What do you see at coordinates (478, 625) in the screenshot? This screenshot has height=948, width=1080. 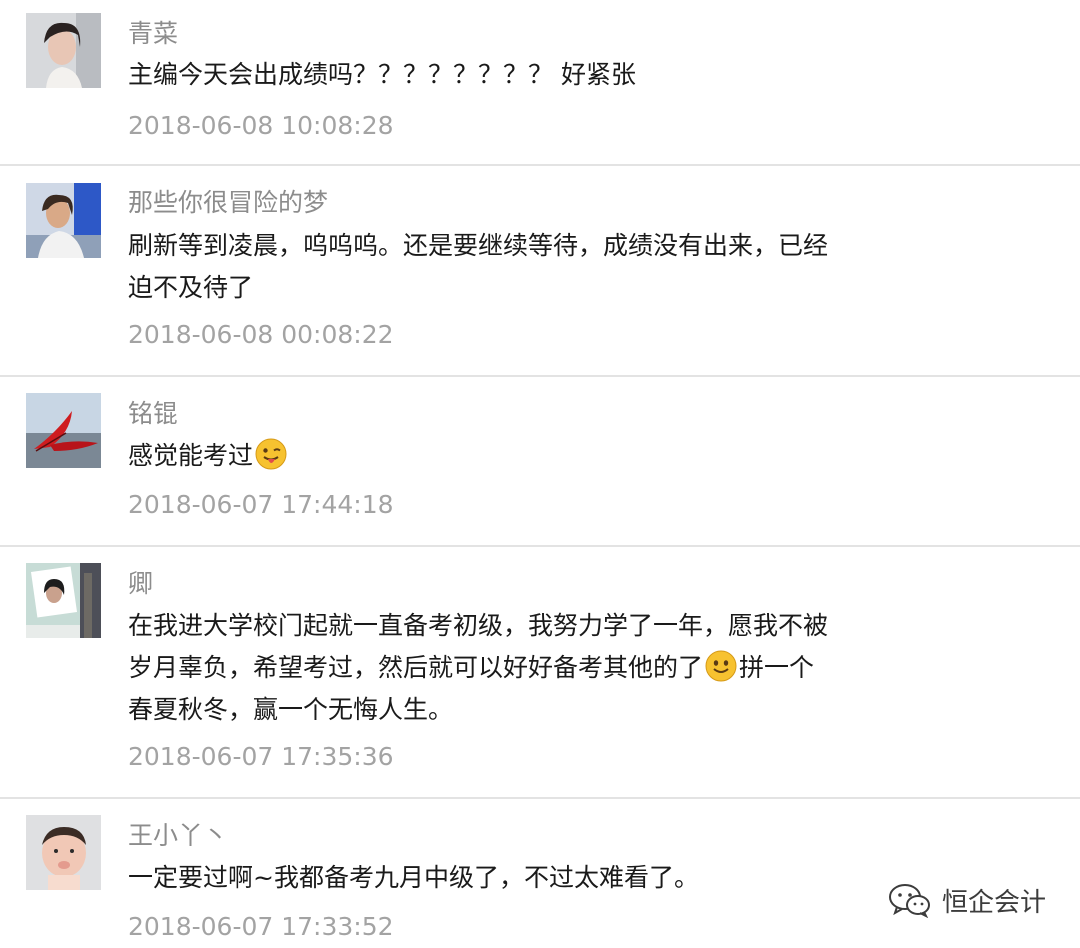 I see `comment-line: 在我进大学校门起就一直备考初级，我努力学了一年，愿我不被` at bounding box center [478, 625].